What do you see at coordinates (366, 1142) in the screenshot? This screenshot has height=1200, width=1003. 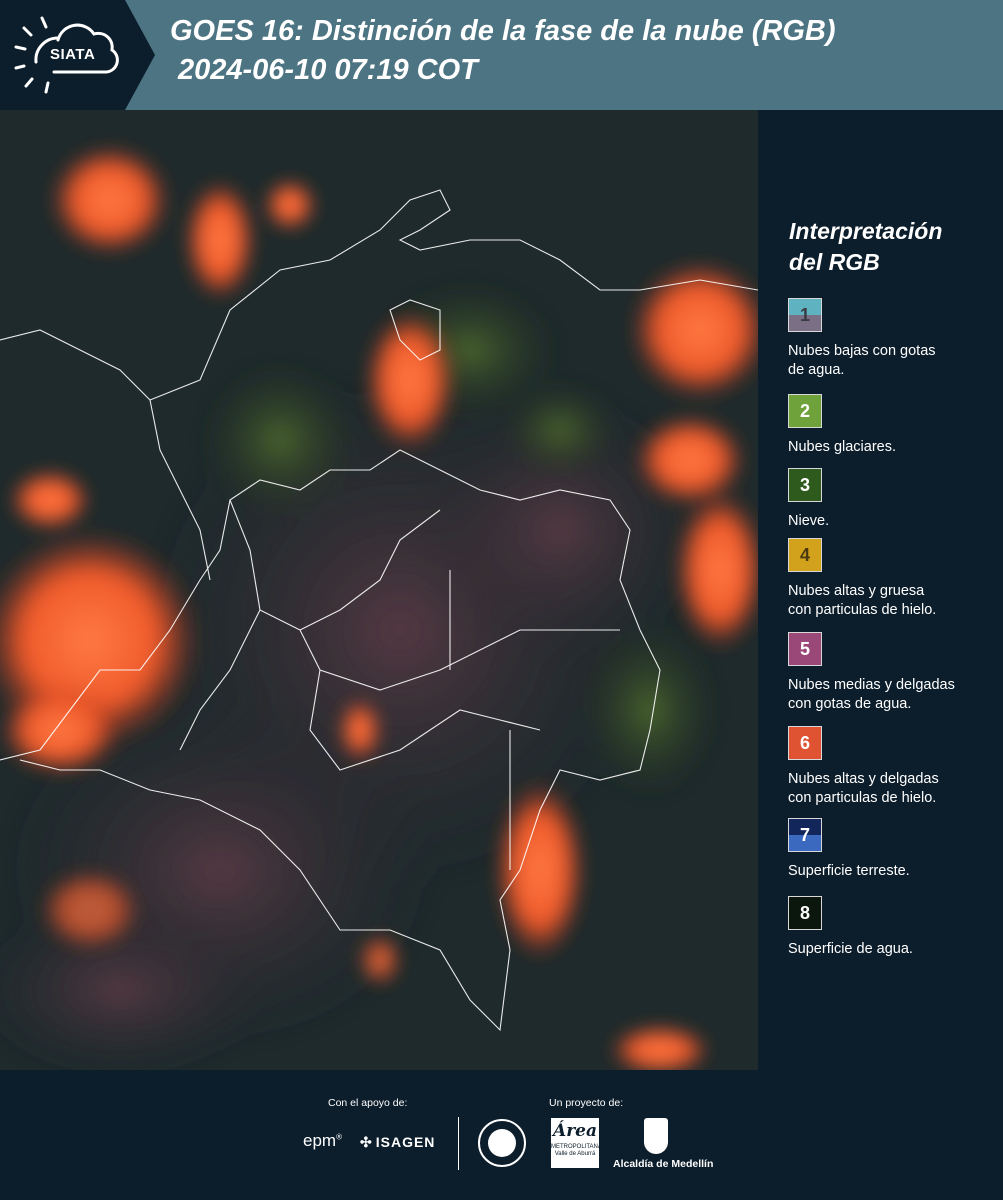 I see `isagen-mark-icon: ✣` at bounding box center [366, 1142].